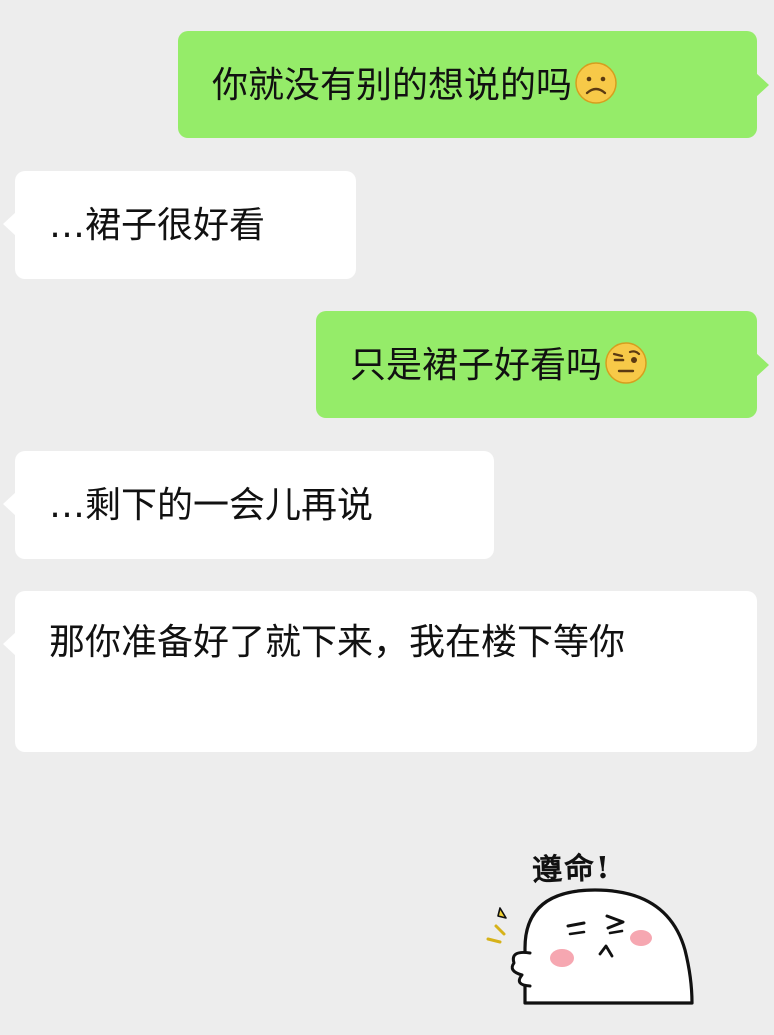  Describe the element at coordinates (392, 85) in the screenshot. I see `message-text: 你就没有别的想说的吗` at that location.